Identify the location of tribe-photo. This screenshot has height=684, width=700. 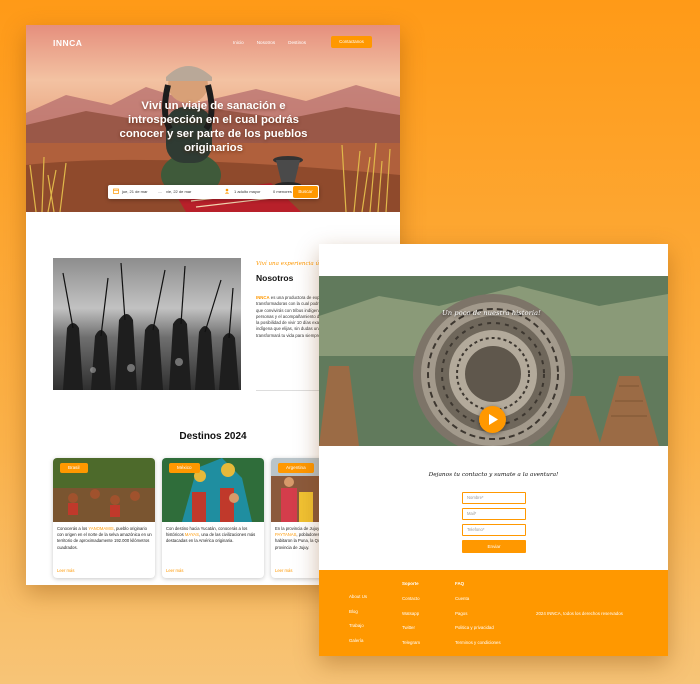
(147, 324).